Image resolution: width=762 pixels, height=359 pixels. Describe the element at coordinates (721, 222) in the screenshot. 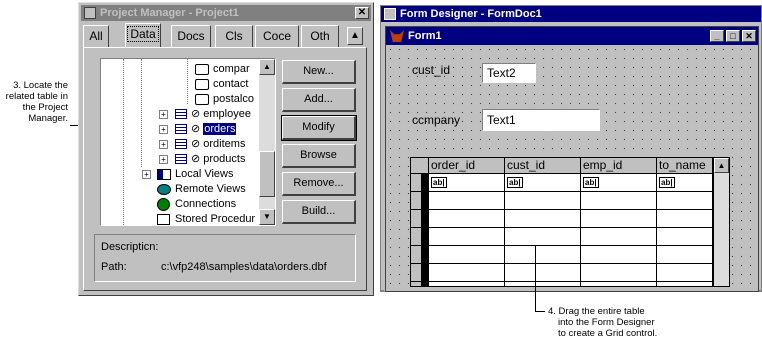

I see `grid-scrollbar: ▲` at that location.